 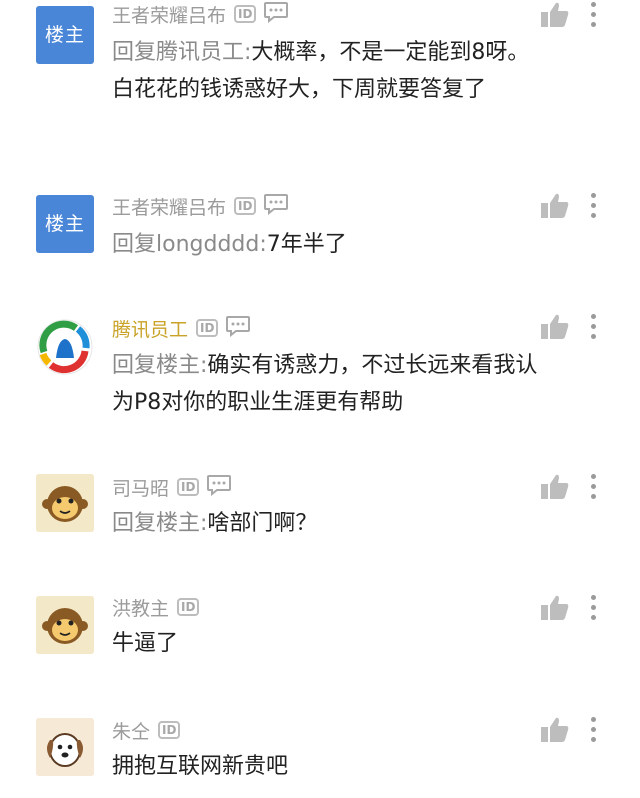 I want to click on reply-prefix: 回复longdddd:, so click(x=189, y=244).